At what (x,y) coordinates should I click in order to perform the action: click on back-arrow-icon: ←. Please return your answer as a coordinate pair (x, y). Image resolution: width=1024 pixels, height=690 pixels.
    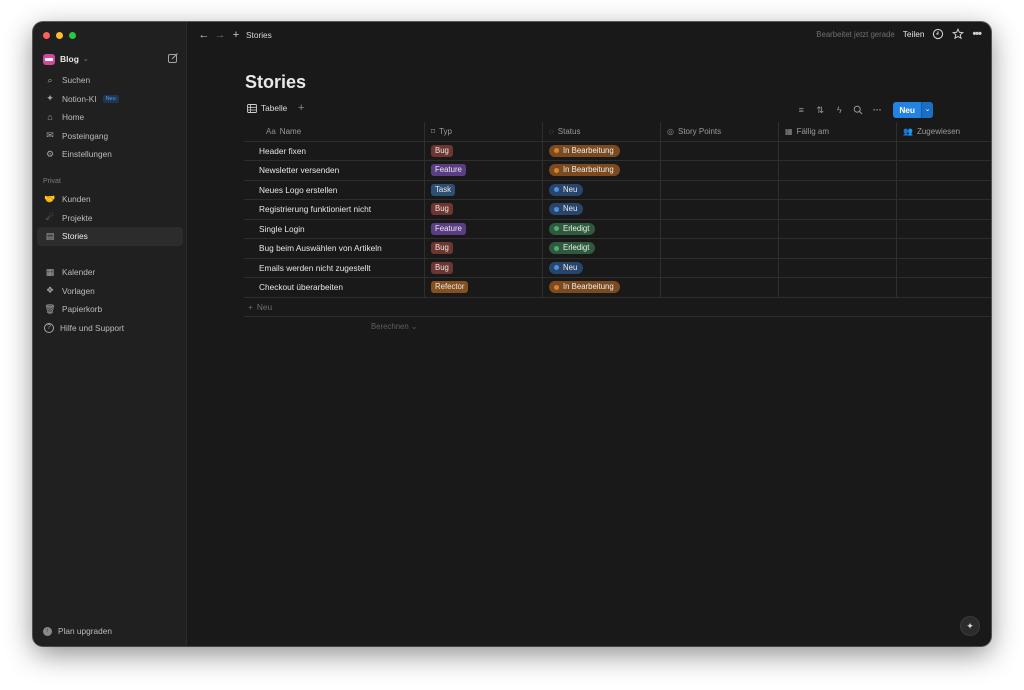
    Looking at the image, I should click on (204, 35).